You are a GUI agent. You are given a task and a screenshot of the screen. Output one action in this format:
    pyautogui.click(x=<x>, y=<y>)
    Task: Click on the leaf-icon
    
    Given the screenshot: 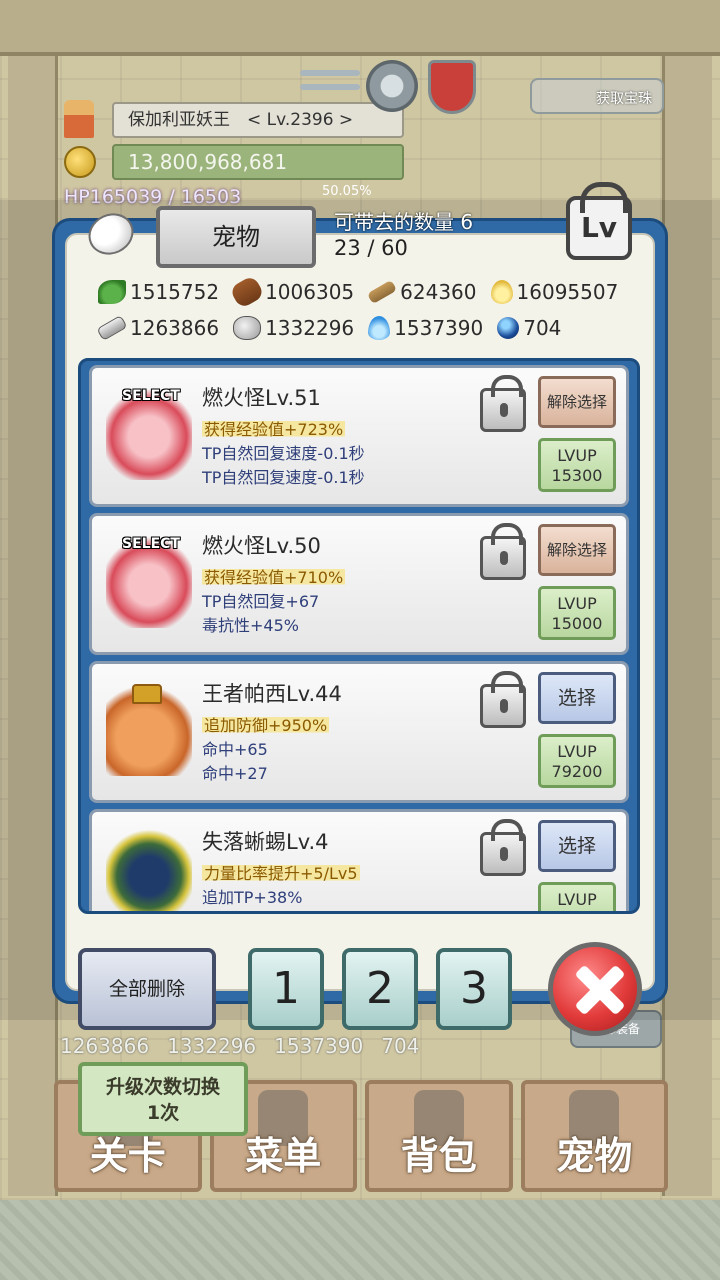 What is the action you would take?
    pyautogui.click(x=112, y=292)
    